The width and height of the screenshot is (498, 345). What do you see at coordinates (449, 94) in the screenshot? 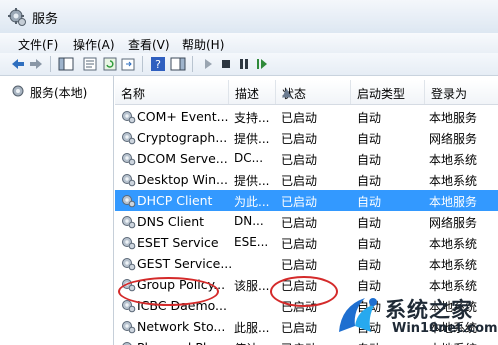
I see `column-header-label: 登录为` at bounding box center [449, 94].